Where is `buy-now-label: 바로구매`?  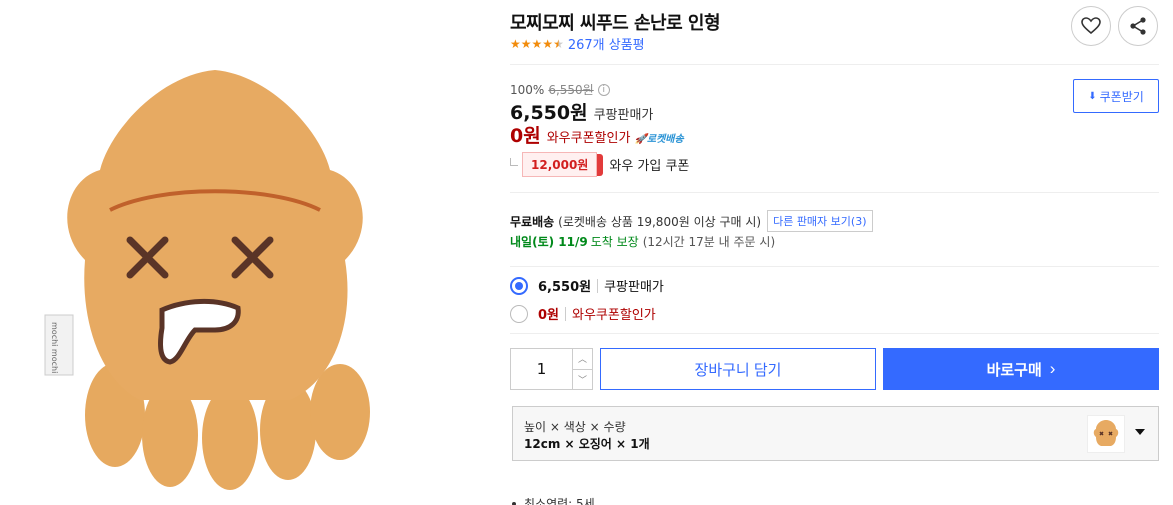
buy-now-label: 바로구매 is located at coordinates (1014, 370).